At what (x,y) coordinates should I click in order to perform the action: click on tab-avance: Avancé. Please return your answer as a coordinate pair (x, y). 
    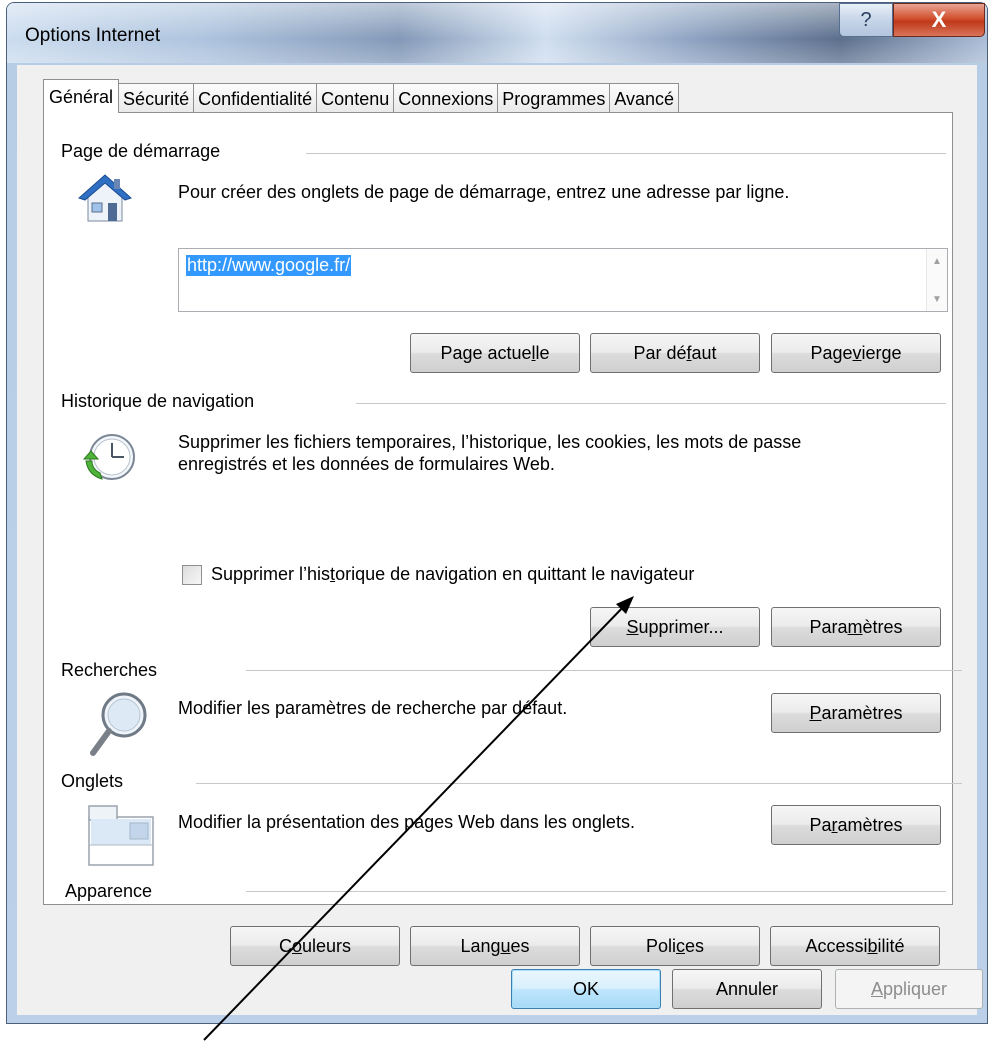
    Looking at the image, I should click on (644, 98).